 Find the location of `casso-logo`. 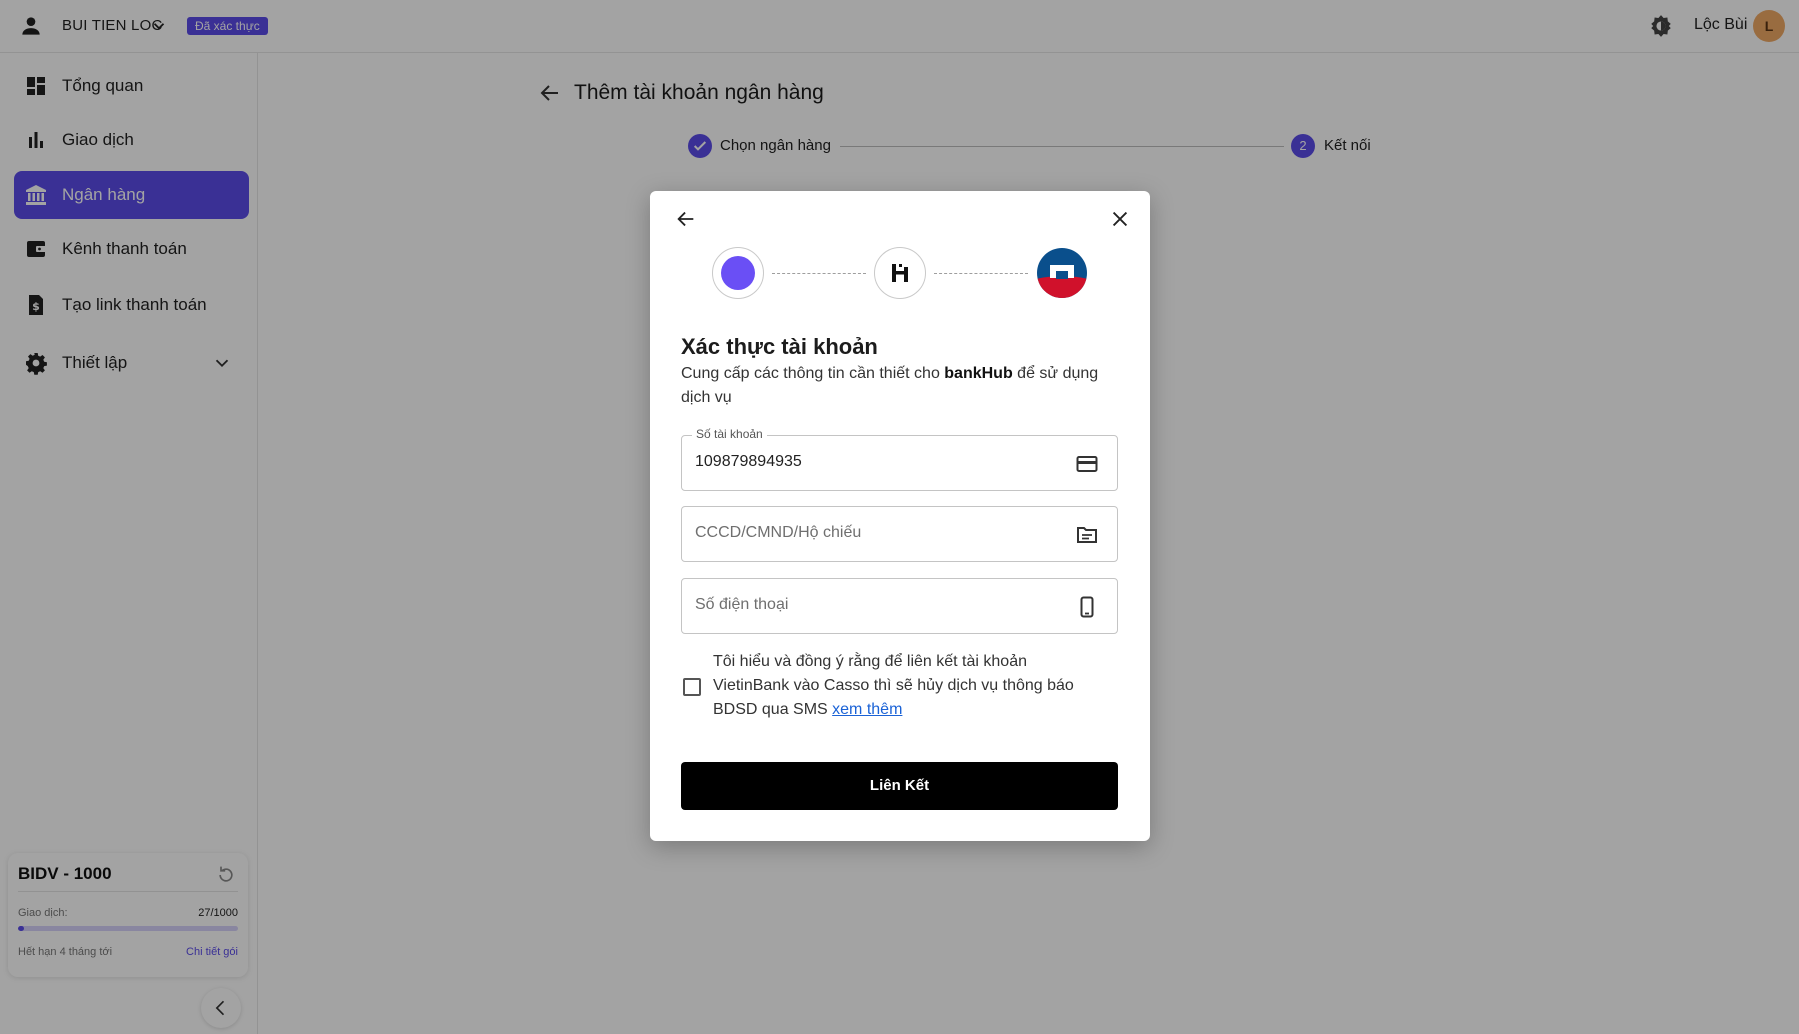

casso-logo is located at coordinates (738, 273).